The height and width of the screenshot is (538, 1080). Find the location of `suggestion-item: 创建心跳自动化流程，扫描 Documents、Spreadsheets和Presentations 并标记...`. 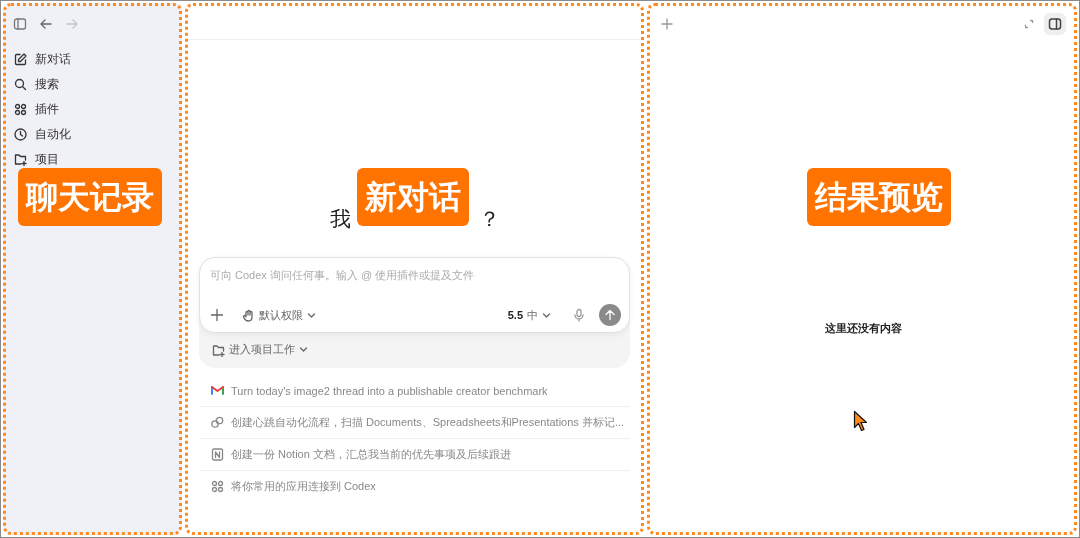

suggestion-item: 创建心跳自动化流程，扫描 Documents、Spreadsheets和Presentations 并标记... is located at coordinates (414, 423).